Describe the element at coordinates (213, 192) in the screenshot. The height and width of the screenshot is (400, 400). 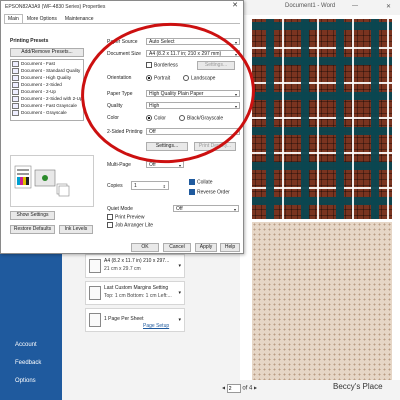
I see `reverse-order-label: Reverse Order` at that location.